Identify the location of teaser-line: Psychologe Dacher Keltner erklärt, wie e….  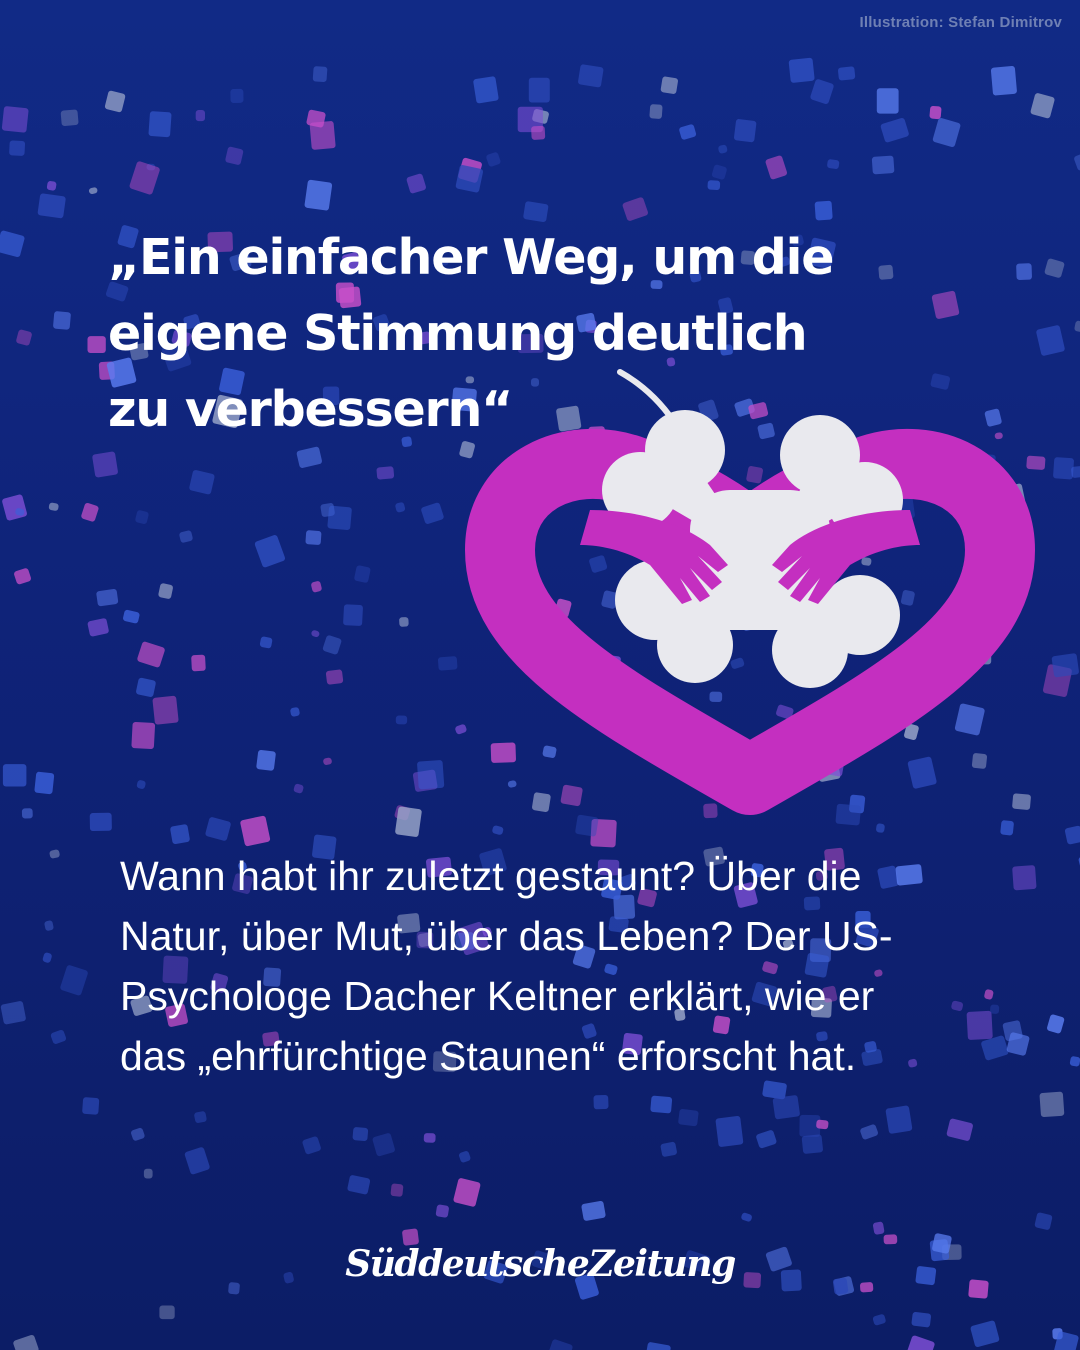
(497, 996).